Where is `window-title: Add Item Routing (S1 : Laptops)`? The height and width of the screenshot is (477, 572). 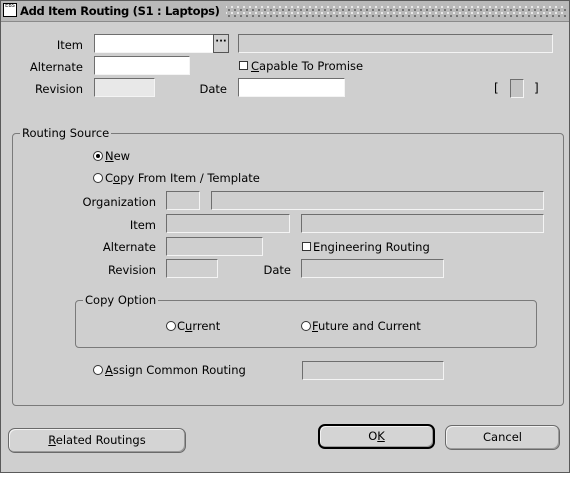 window-title: Add Item Routing (S1 : Laptops) is located at coordinates (123, 11).